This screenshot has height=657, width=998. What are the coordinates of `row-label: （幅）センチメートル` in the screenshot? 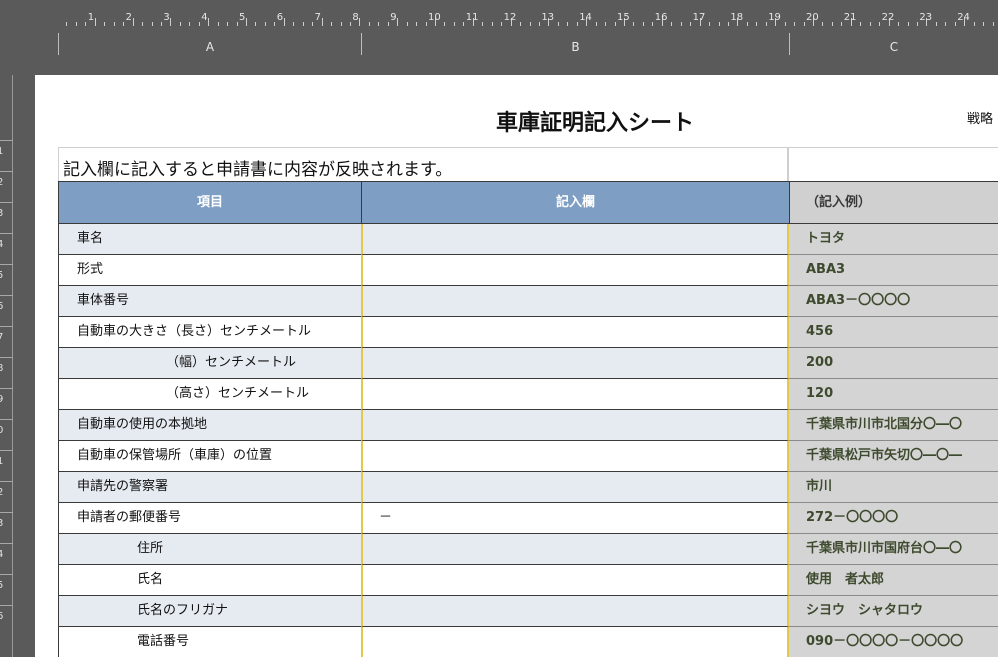 It's located at (209, 363).